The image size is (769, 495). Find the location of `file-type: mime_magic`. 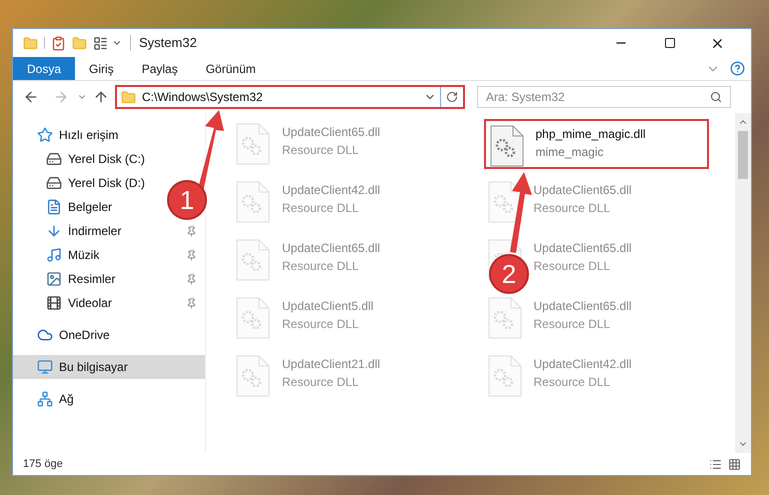

file-type: mime_magic is located at coordinates (570, 152).